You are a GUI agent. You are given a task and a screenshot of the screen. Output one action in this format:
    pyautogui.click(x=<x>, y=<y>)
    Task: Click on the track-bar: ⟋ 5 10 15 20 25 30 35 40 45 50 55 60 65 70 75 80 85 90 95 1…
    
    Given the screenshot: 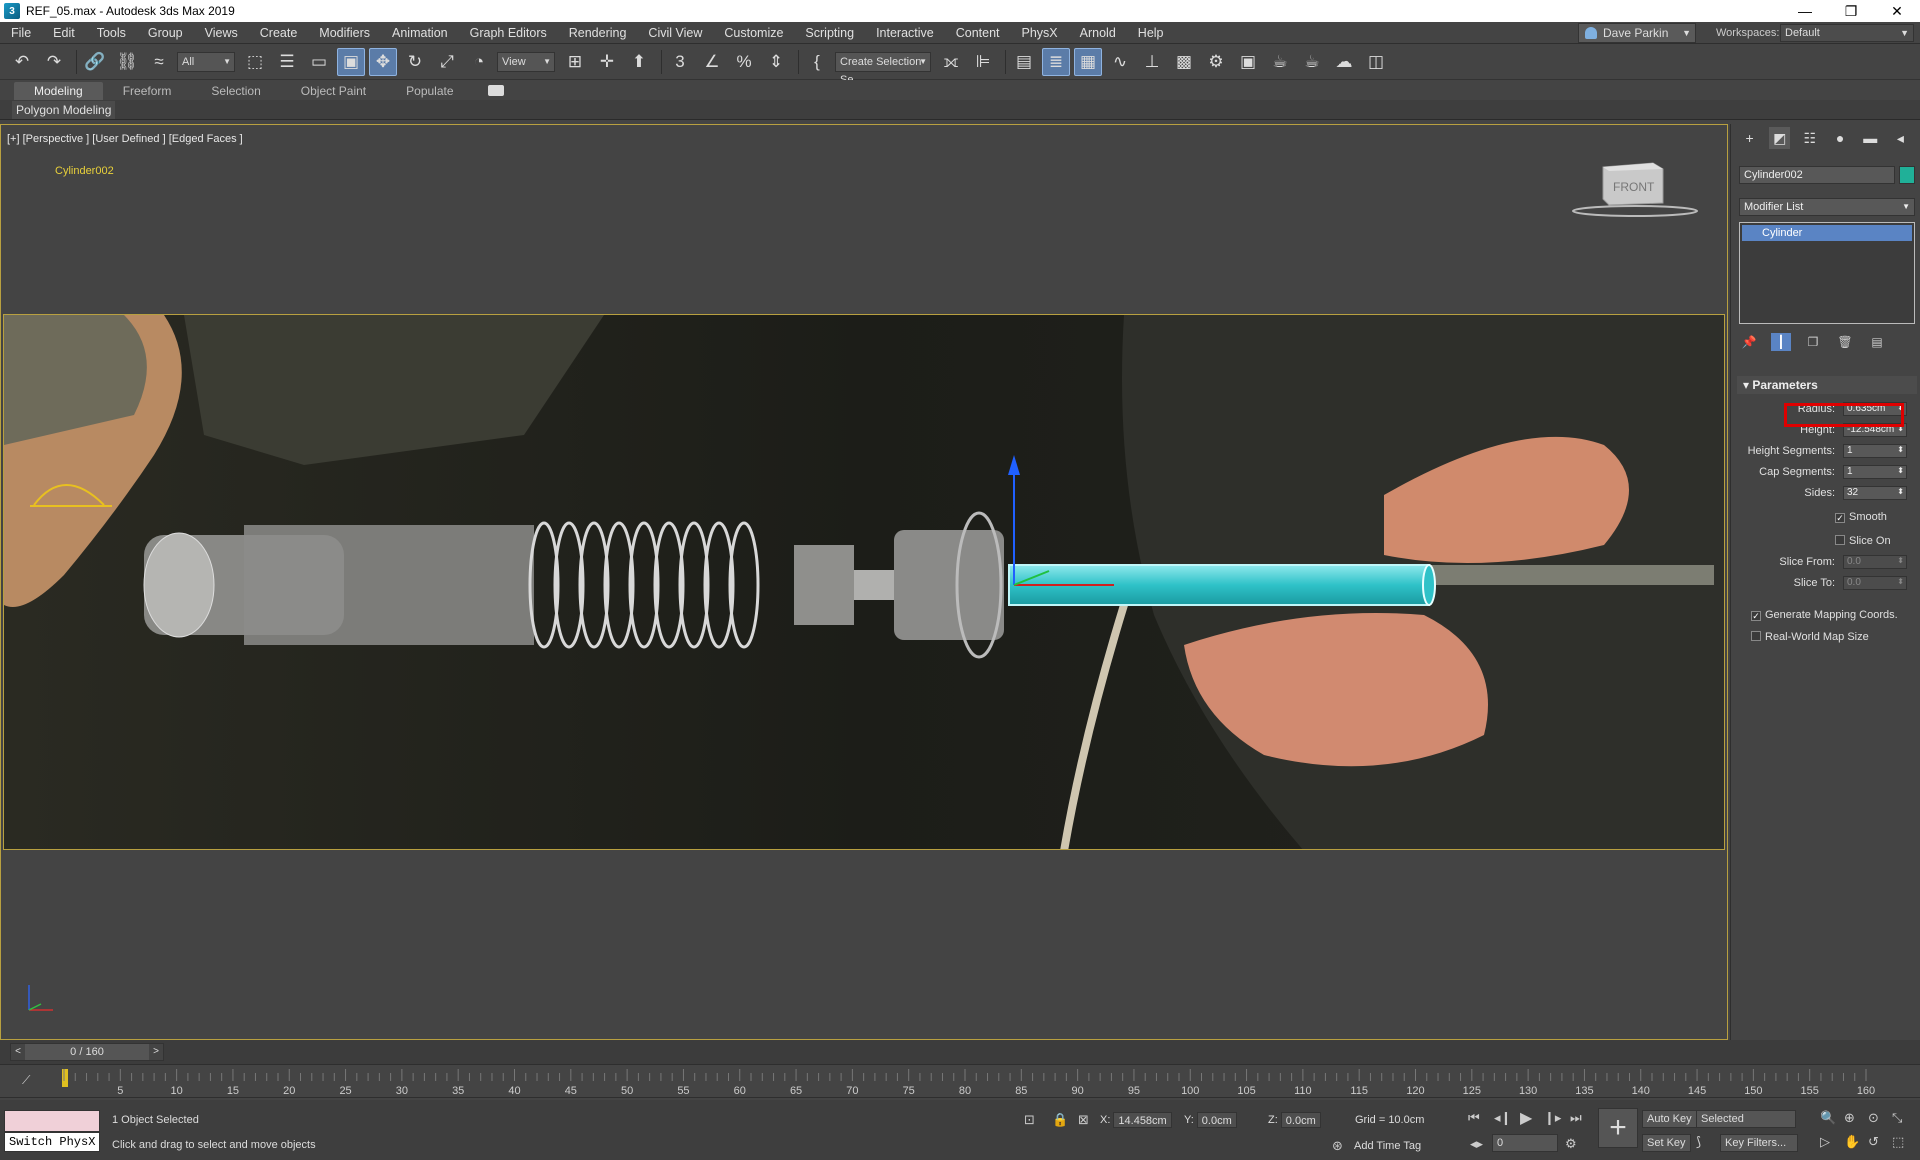 What is the action you would take?
    pyautogui.click(x=960, y=1081)
    